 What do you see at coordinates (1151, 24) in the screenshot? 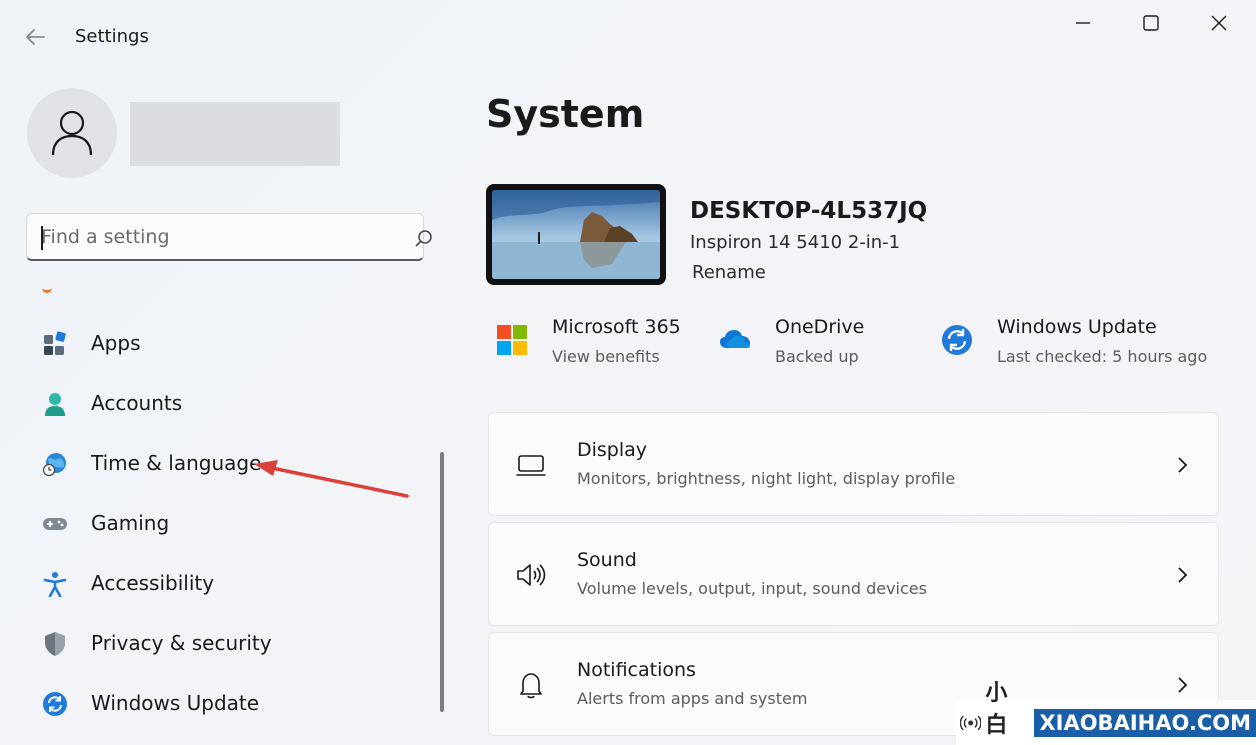
I see `maximize-button` at bounding box center [1151, 24].